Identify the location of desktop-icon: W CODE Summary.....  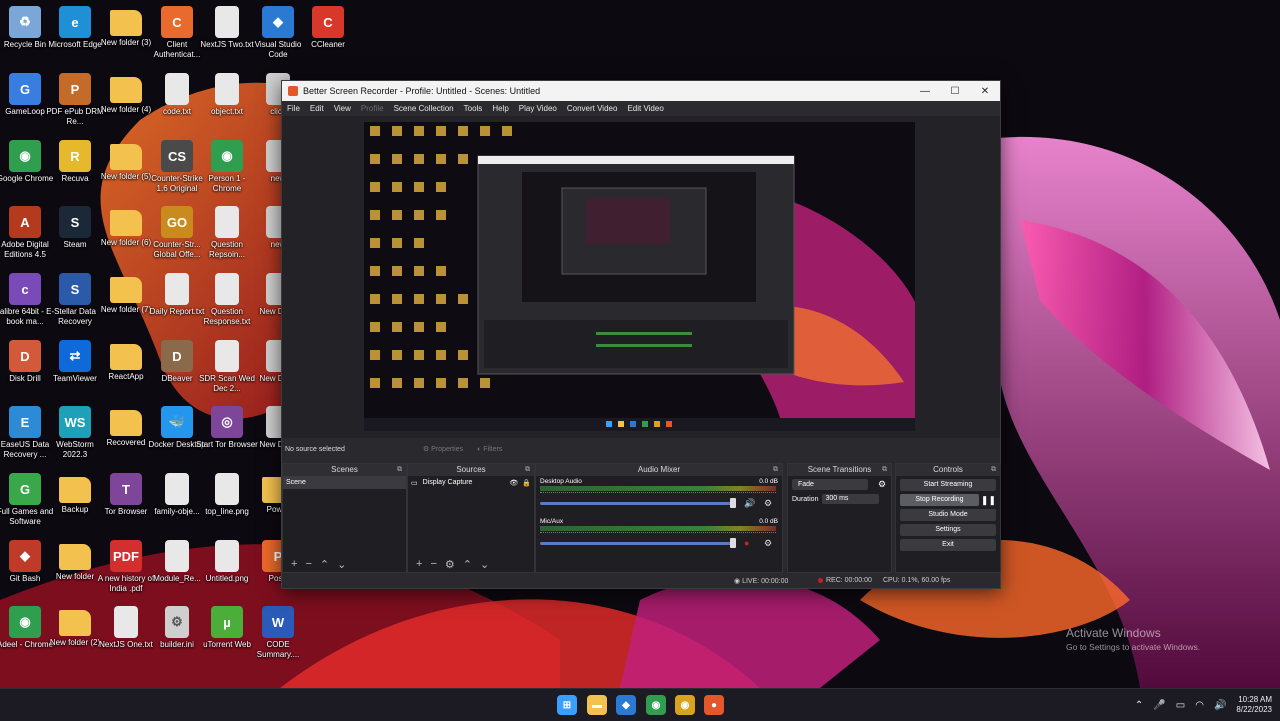
(278, 633).